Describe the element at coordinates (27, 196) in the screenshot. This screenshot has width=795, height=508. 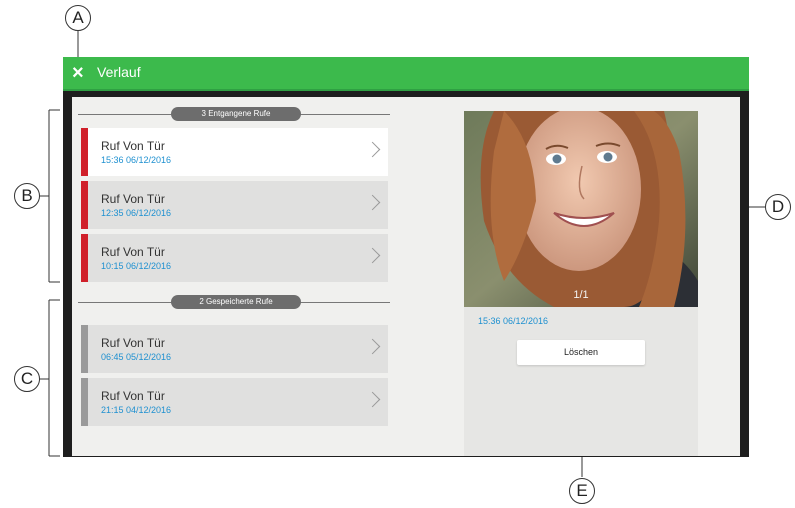
I see `callout-b: B` at that location.